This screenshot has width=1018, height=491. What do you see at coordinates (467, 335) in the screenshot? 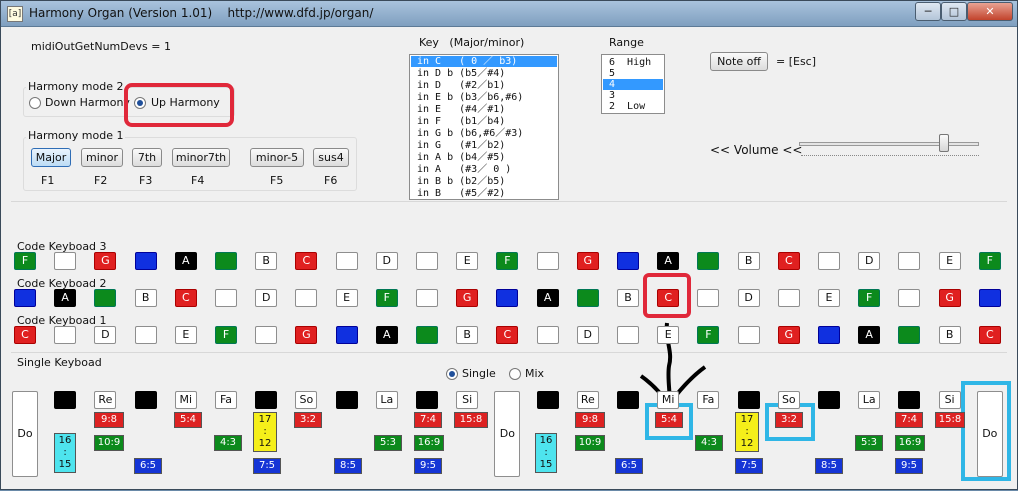
I see `code1-key: B` at bounding box center [467, 335].